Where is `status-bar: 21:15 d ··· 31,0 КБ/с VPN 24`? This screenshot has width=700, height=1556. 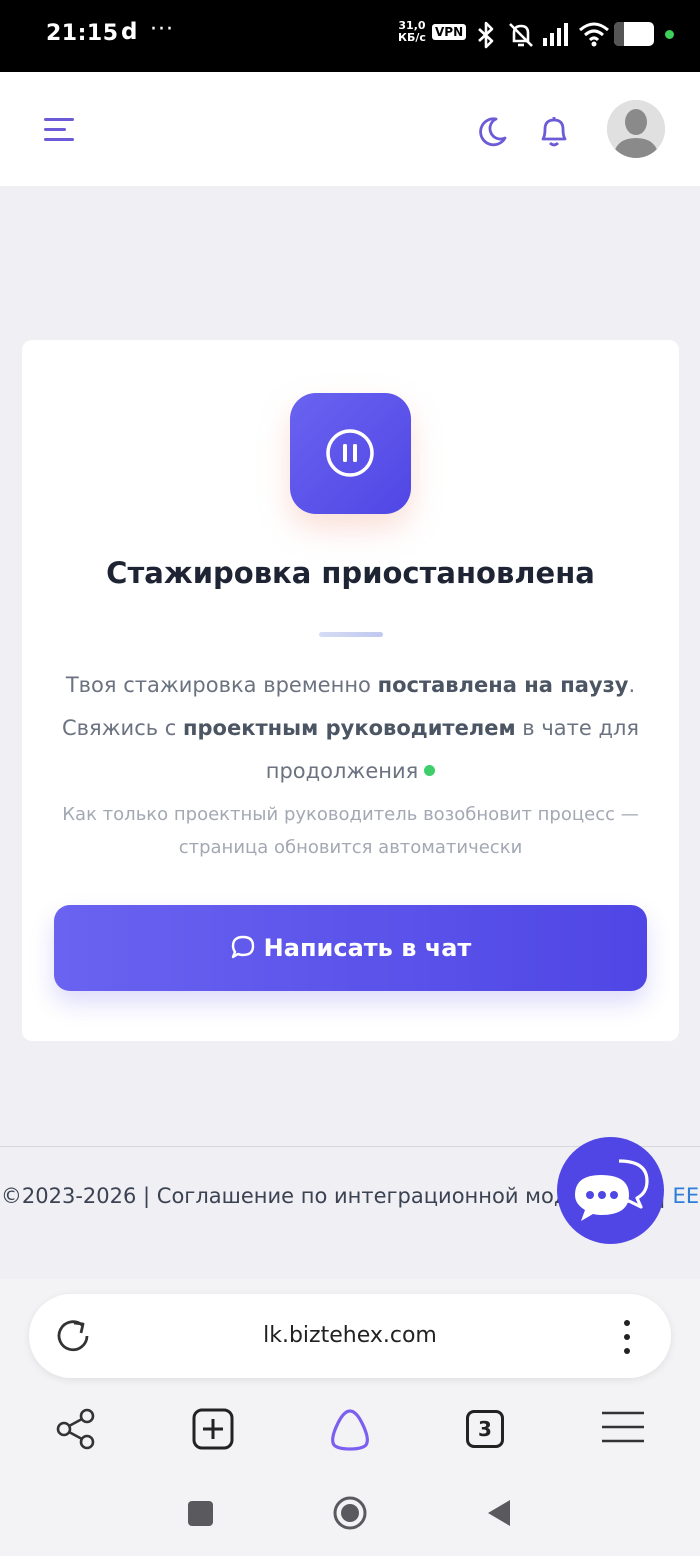
status-bar: 21:15 d ··· 31,0 КБ/с VPN 24 is located at coordinates (350, 36).